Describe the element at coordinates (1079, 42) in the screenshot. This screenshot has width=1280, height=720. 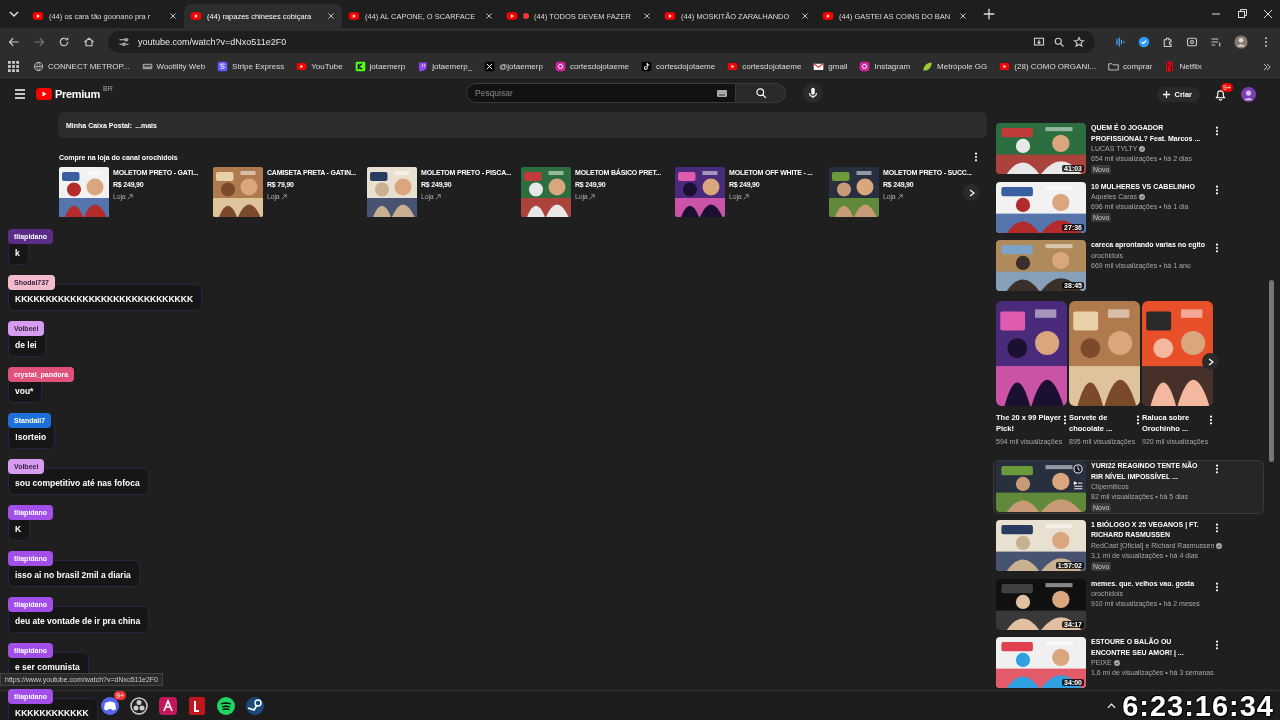
I see `star-icon` at that location.